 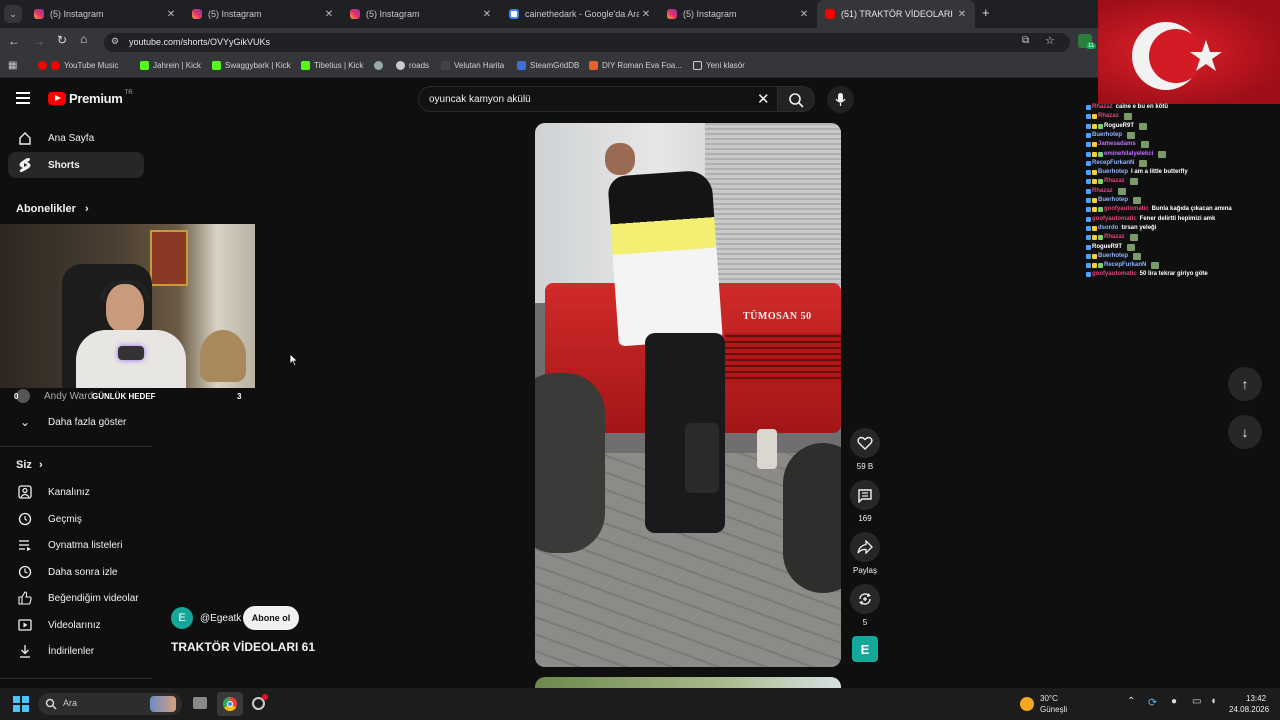 What do you see at coordinates (14, 41) in the screenshot?
I see `back-icon: ←` at bounding box center [14, 41].